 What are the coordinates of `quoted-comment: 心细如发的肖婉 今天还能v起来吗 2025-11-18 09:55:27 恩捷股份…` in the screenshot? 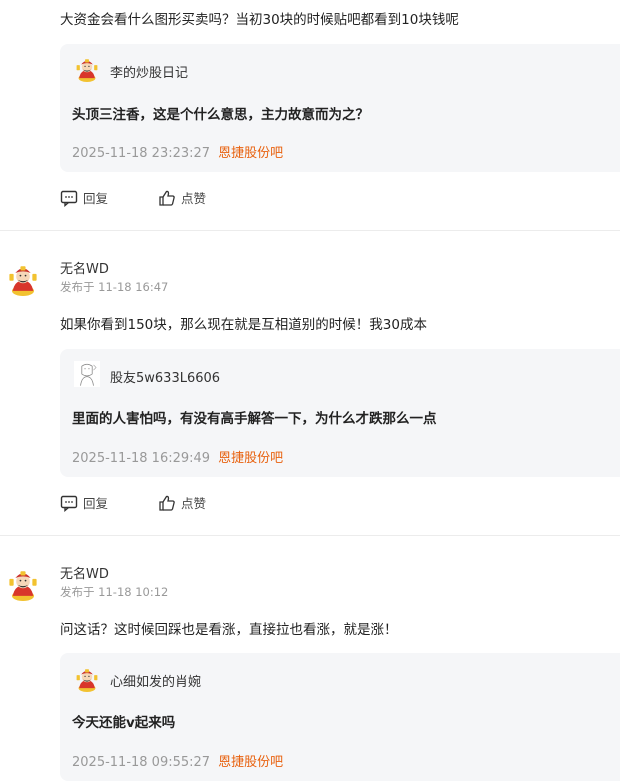 It's located at (340, 717).